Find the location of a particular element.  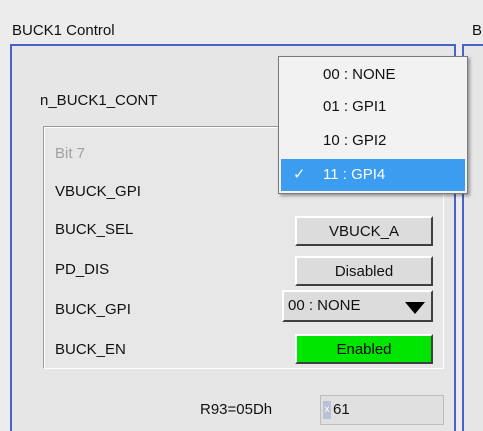

panel-title: BUCK1 Control is located at coordinates (63, 30).